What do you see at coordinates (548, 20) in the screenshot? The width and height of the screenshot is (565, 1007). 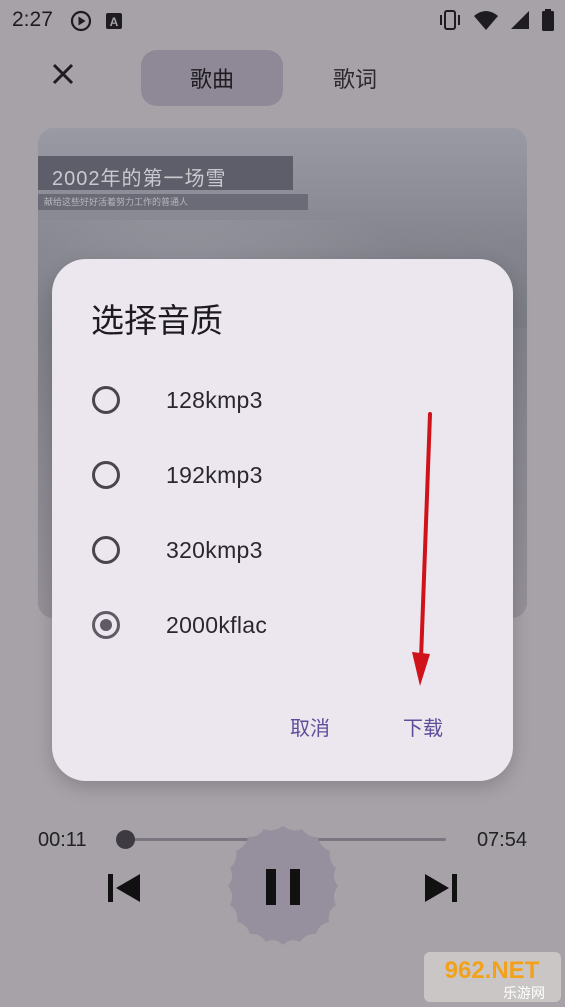 I see `battery-icon` at bounding box center [548, 20].